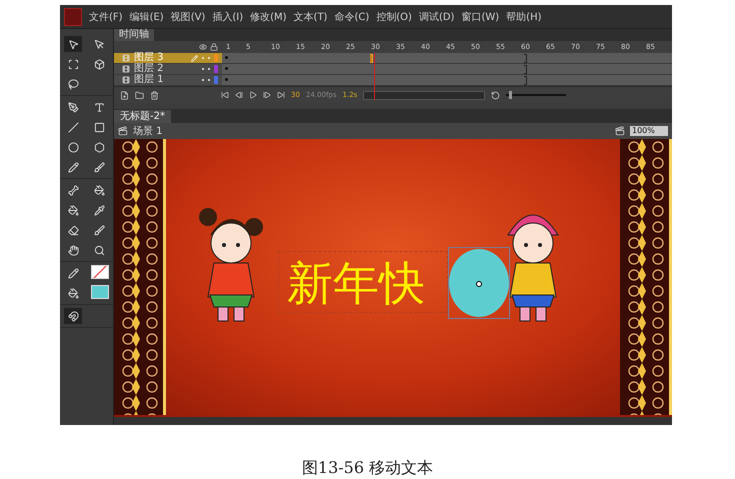 The height and width of the screenshot is (479, 735). I want to click on delete-icon, so click(154, 95).